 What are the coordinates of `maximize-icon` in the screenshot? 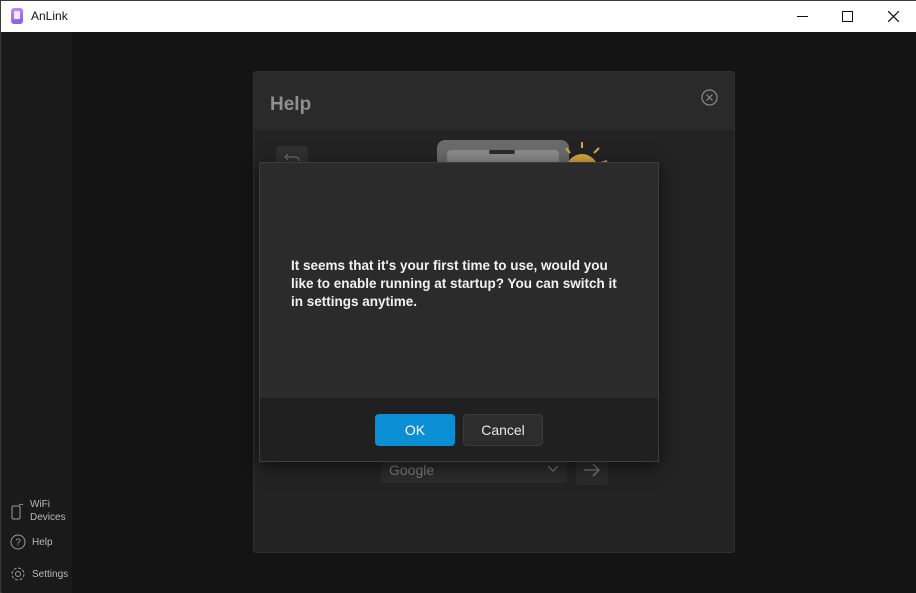 It's located at (847, 16).